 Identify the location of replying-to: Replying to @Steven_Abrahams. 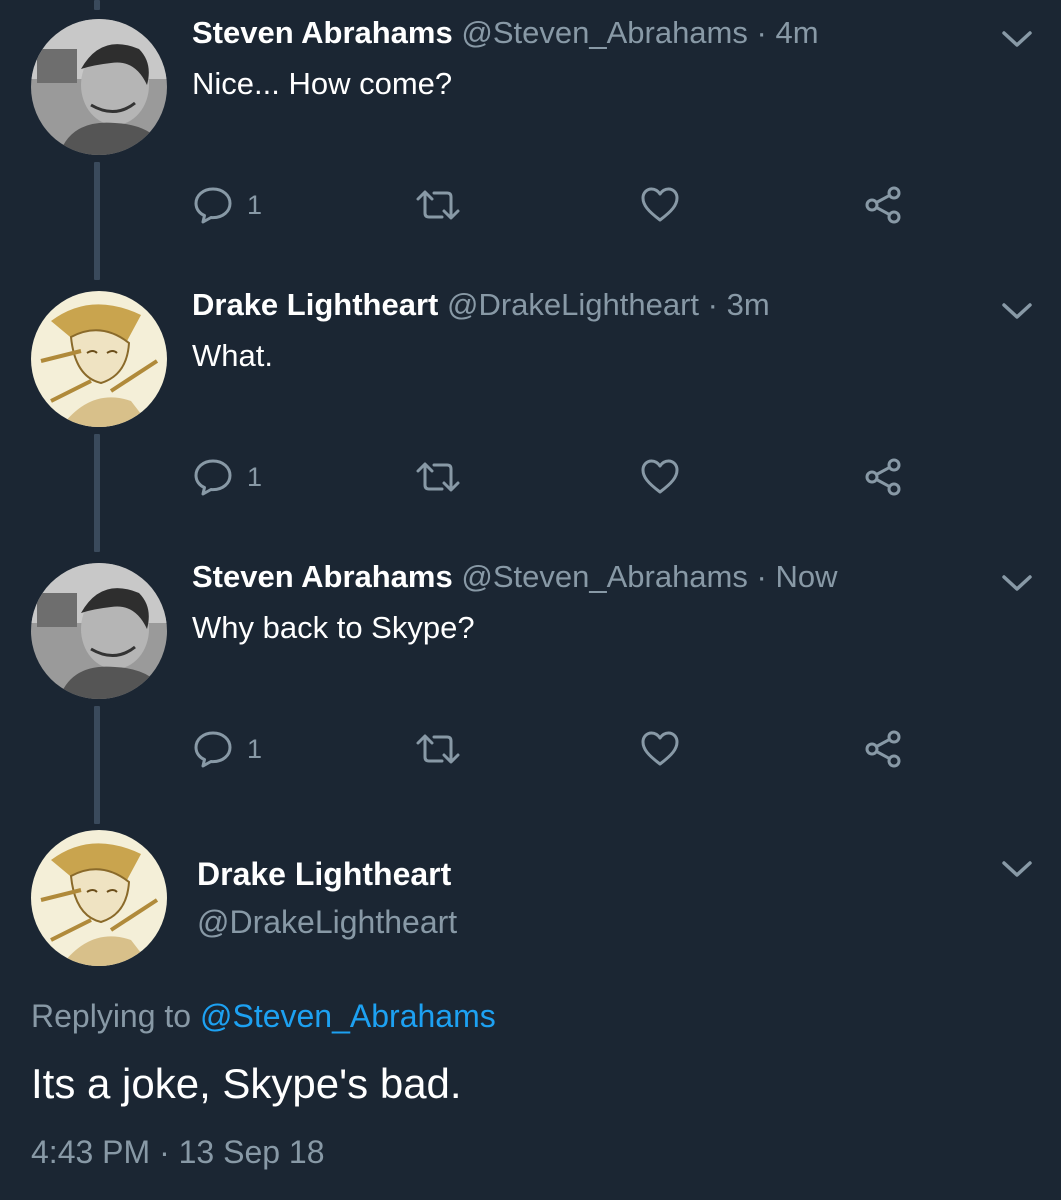
(263, 1016).